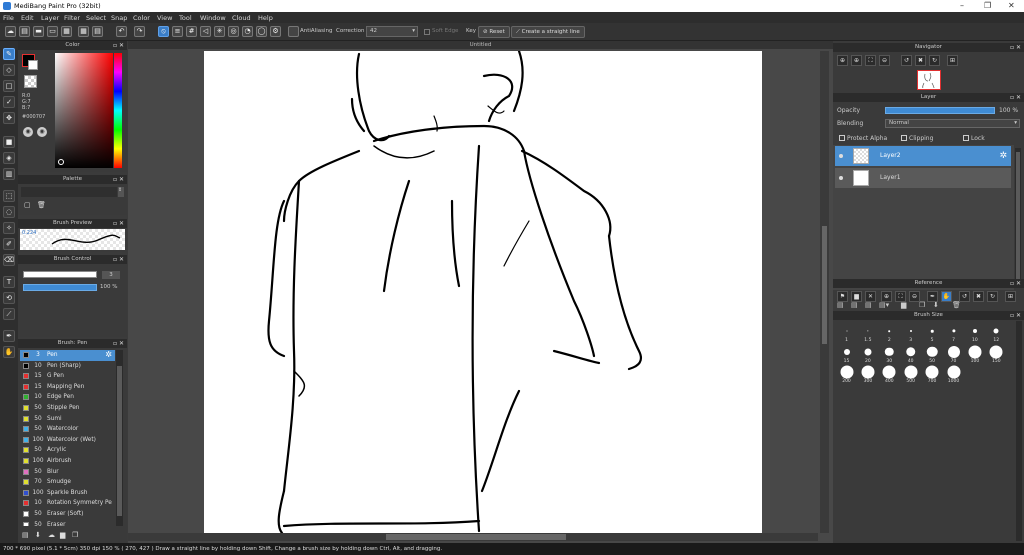  What do you see at coordinates (10, 31) in the screenshot?
I see `cloud-icon: ☁` at bounding box center [10, 31].